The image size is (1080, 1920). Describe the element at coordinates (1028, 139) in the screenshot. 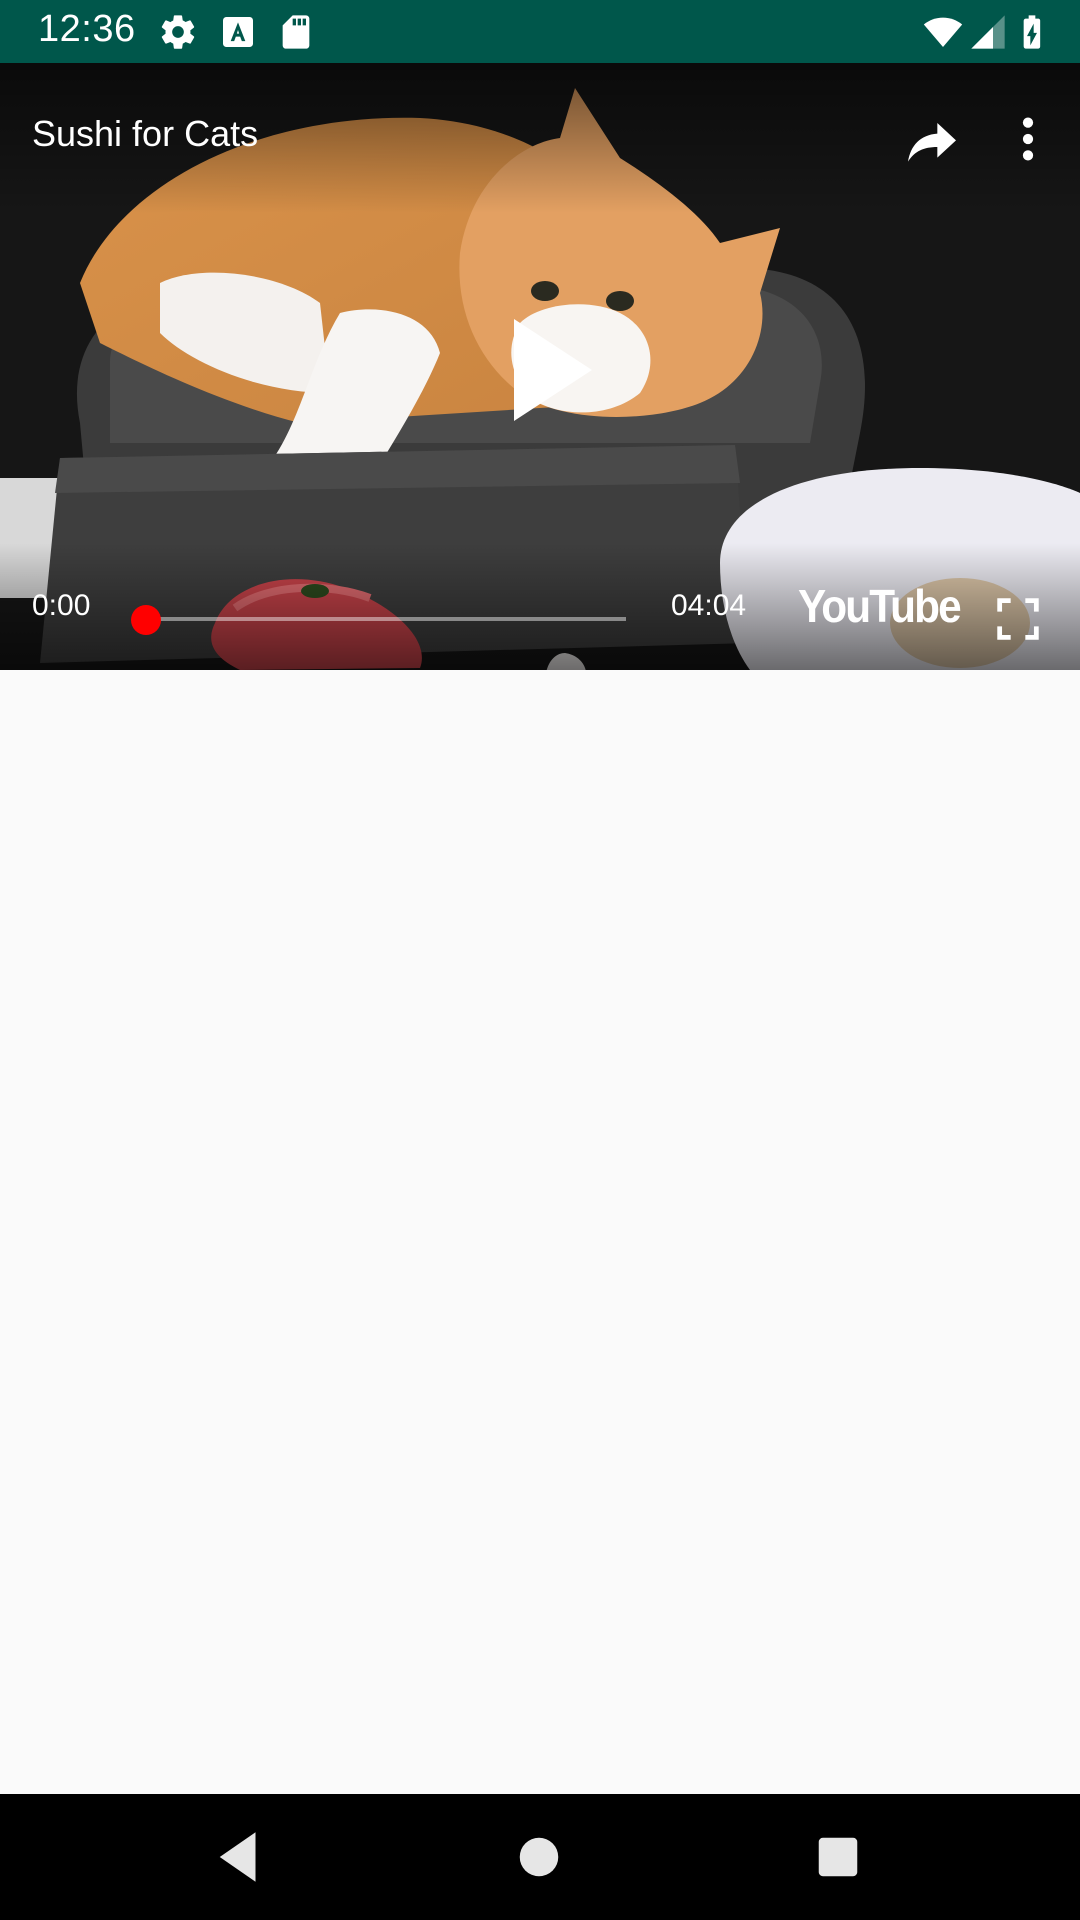

I see `more-vert-icon` at that location.